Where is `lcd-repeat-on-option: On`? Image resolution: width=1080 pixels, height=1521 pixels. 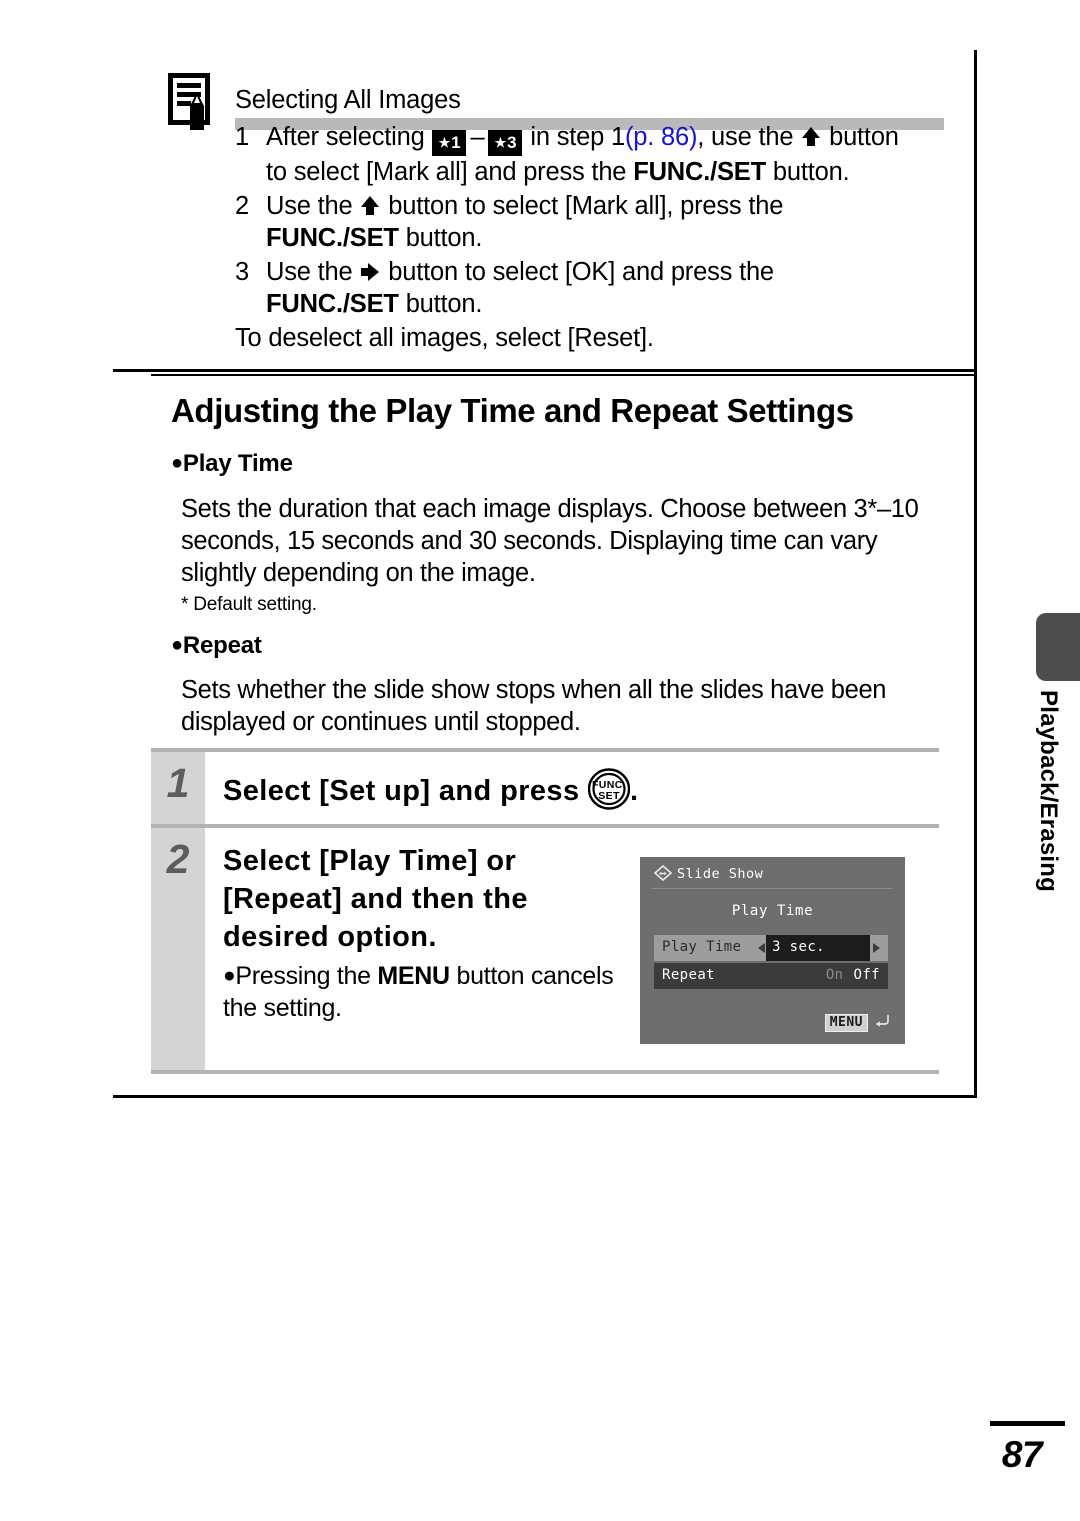 lcd-repeat-on-option: On is located at coordinates (835, 975).